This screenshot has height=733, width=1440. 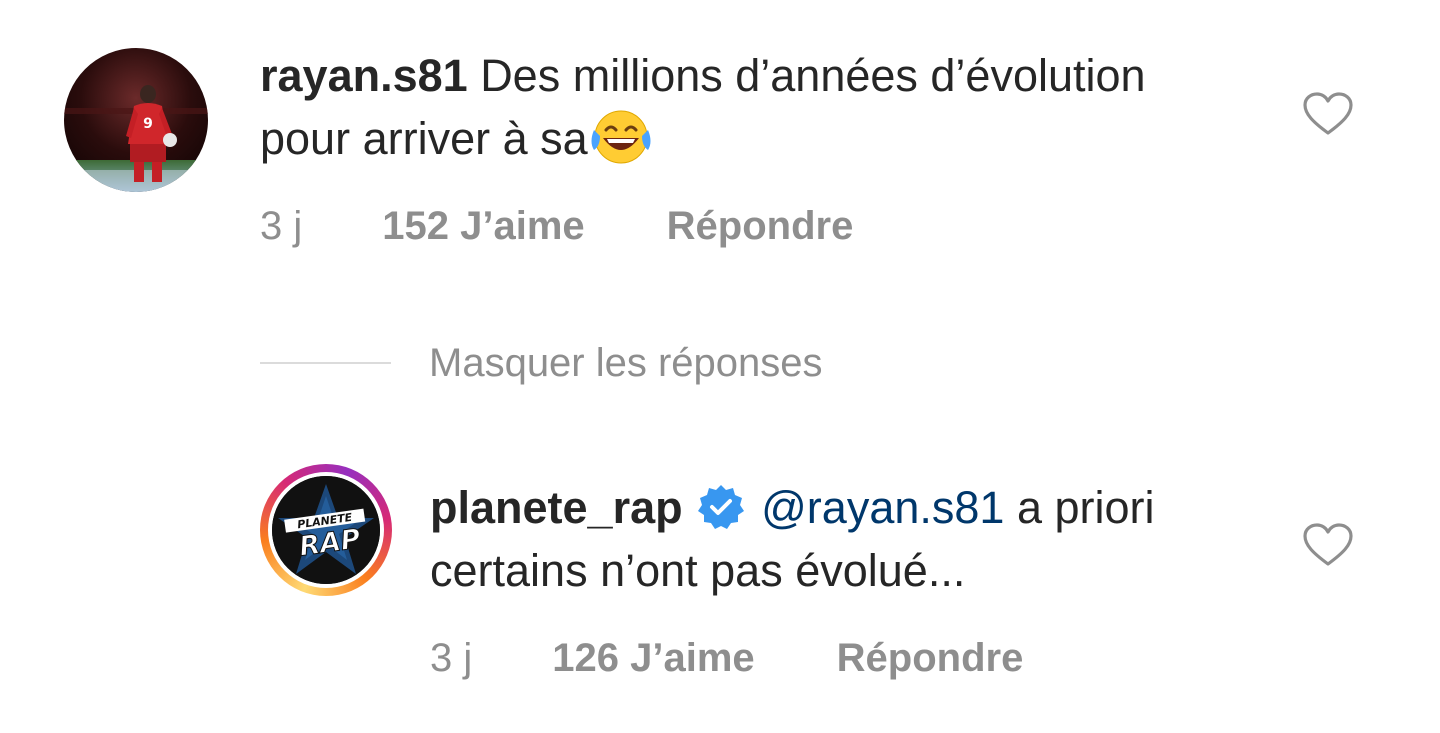 I want to click on comment-2-username: planete_rap, so click(x=556, y=507).